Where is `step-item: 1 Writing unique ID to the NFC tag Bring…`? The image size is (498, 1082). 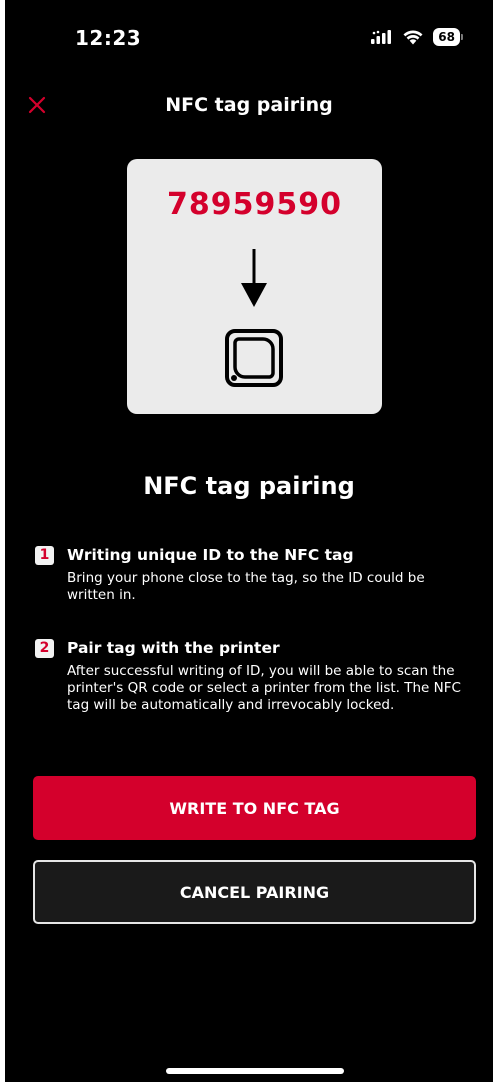 step-item: 1 Writing unique ID to the NFC tag Bring… is located at coordinates (251, 574).